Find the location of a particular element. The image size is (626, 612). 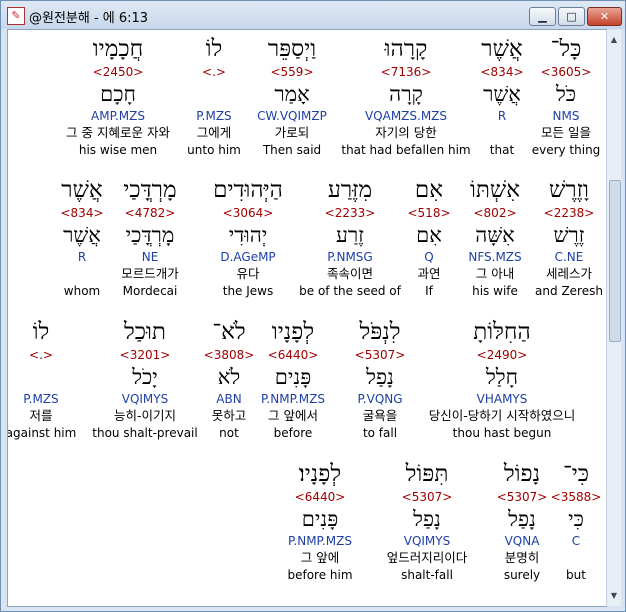

word-column: אִשְׁתּוֹ <802> אִשָּׁה NFS.MZS 그 아내 his wife is located at coordinates (494, 237).